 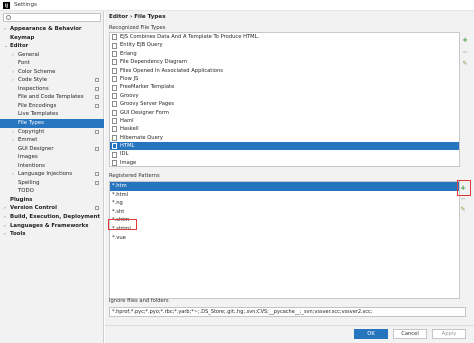 I want to click on settings-tree-label: Build, Execution, Deployment, so click(x=55, y=217).